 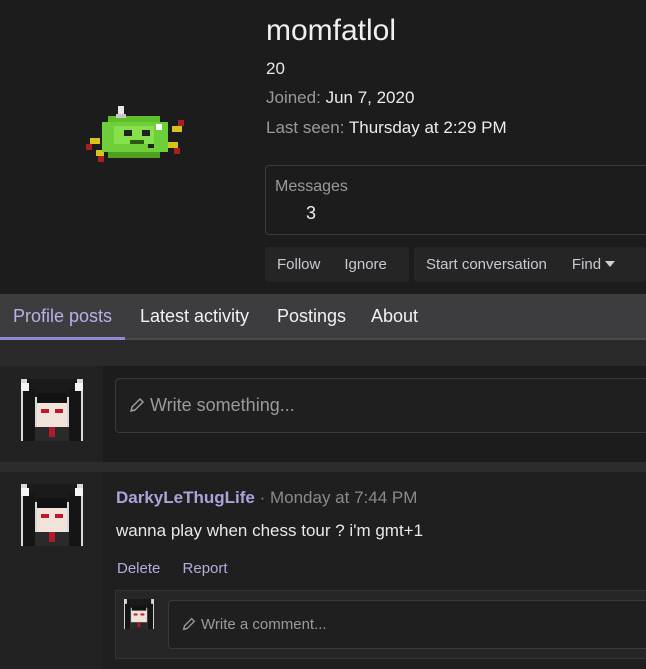 I want to click on messages-stat-value: 3, so click(x=311, y=213).